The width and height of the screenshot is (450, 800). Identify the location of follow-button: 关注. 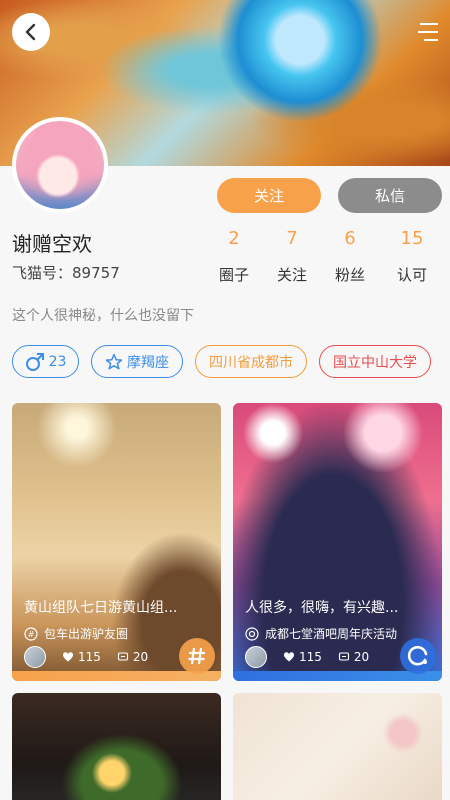
(269, 195).